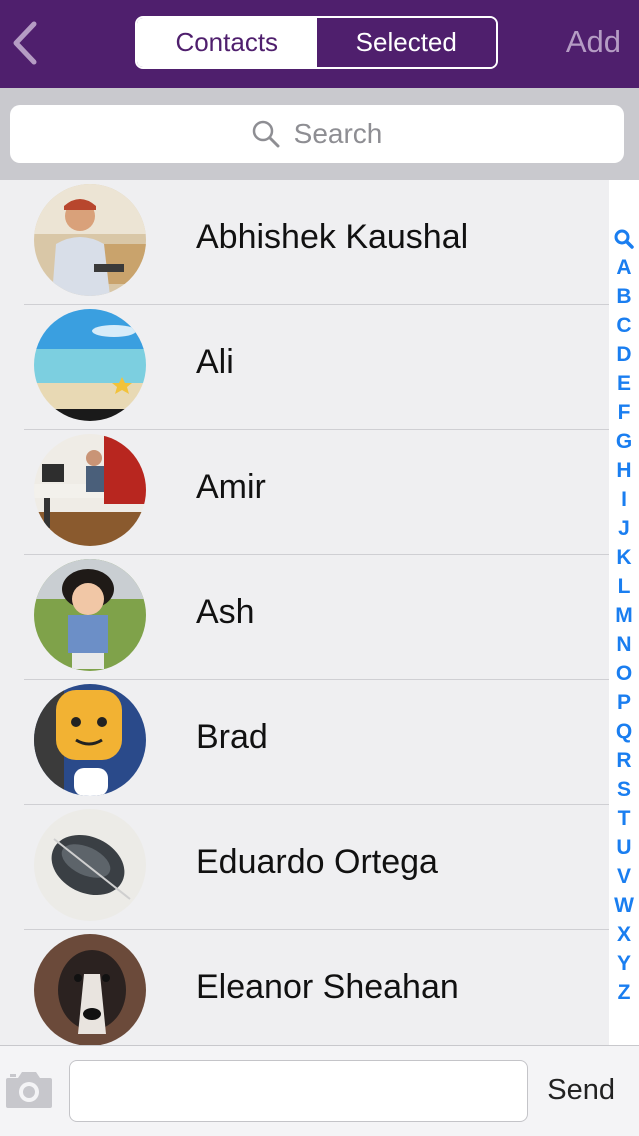 The width and height of the screenshot is (639, 1136). Describe the element at coordinates (623, 847) in the screenshot. I see `index-letter-u: U` at that location.